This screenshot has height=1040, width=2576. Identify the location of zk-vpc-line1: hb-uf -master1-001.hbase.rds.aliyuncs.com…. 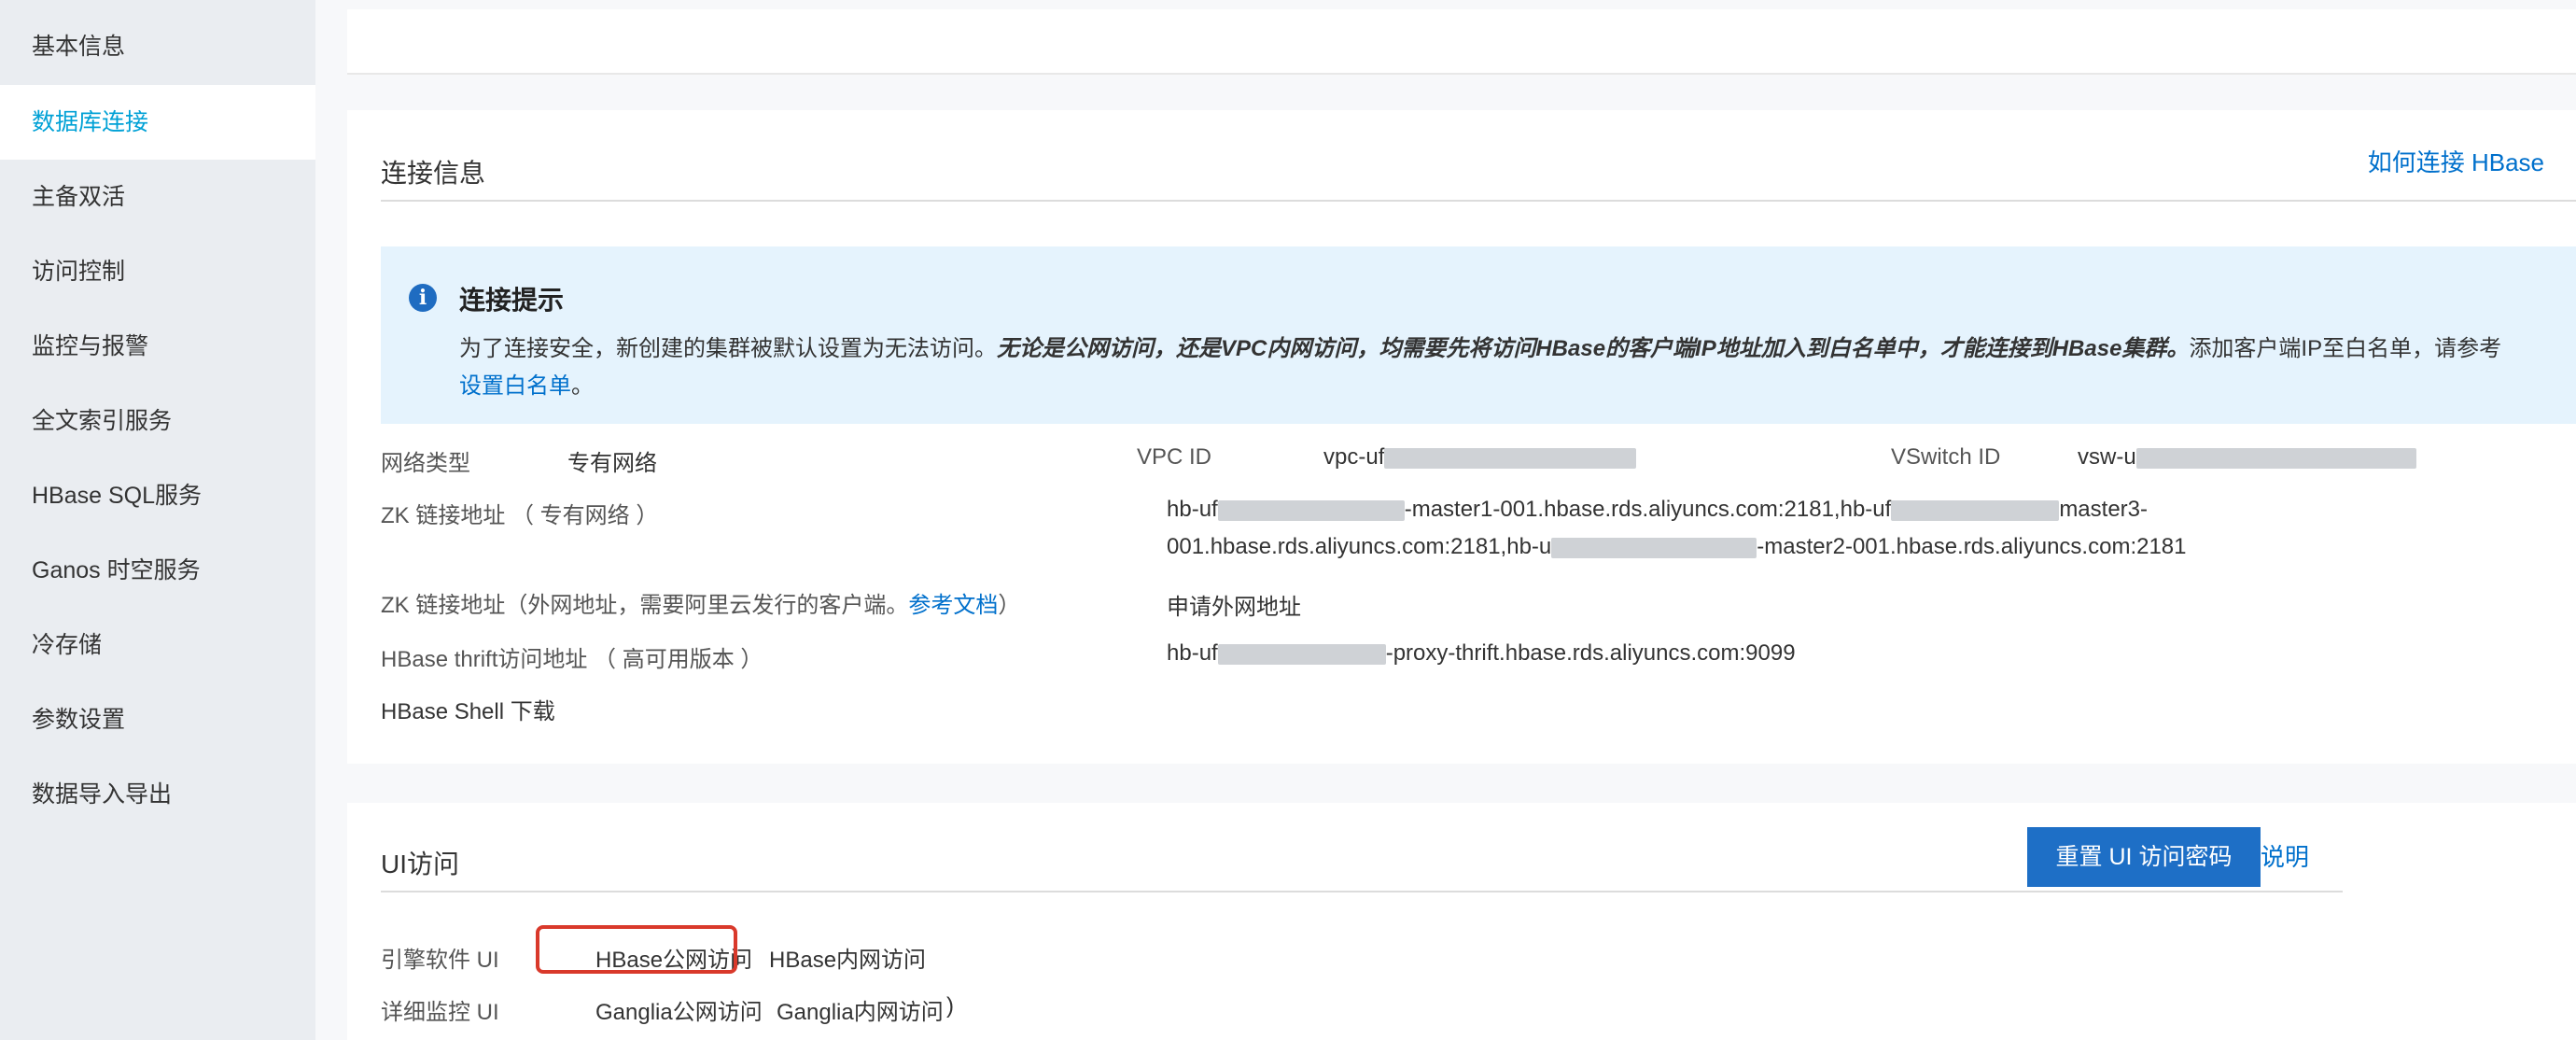
(1657, 510).